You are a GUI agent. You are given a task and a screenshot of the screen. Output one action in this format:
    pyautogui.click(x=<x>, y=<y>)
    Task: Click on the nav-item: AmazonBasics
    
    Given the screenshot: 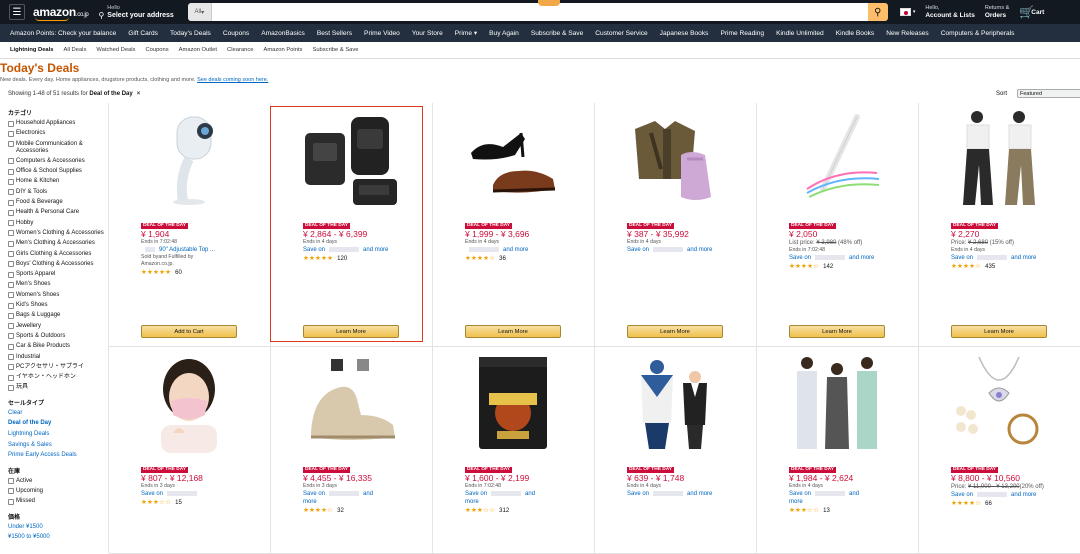 What is the action you would take?
    pyautogui.click(x=283, y=33)
    